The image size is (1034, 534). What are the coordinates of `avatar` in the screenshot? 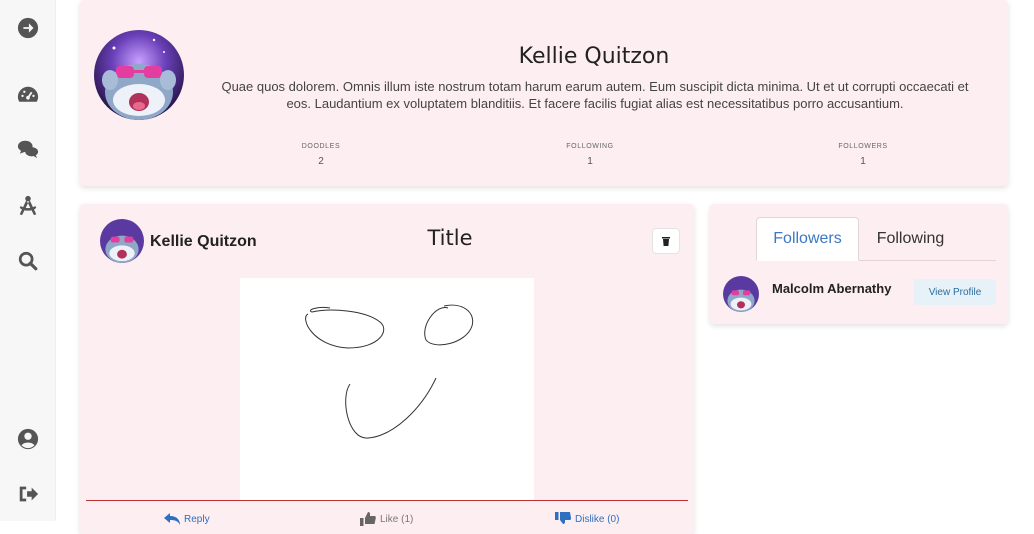 It's located at (139, 75).